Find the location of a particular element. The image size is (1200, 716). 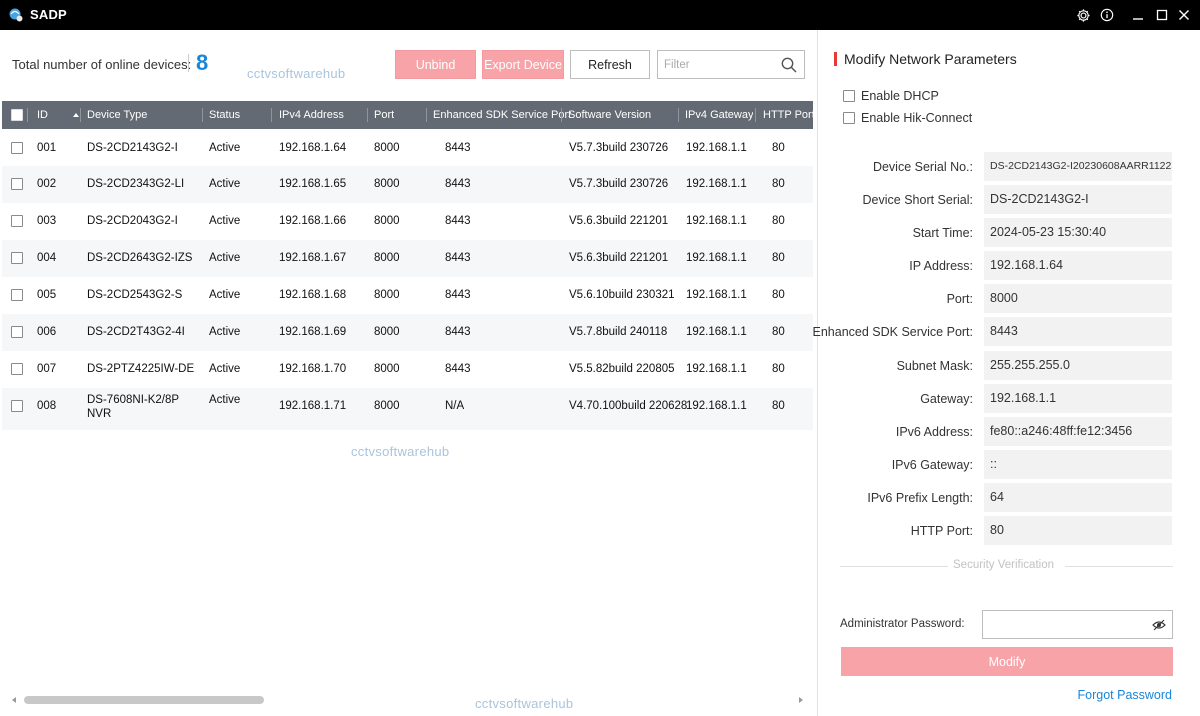

column-header-software-version: Software Version is located at coordinates (609, 115).